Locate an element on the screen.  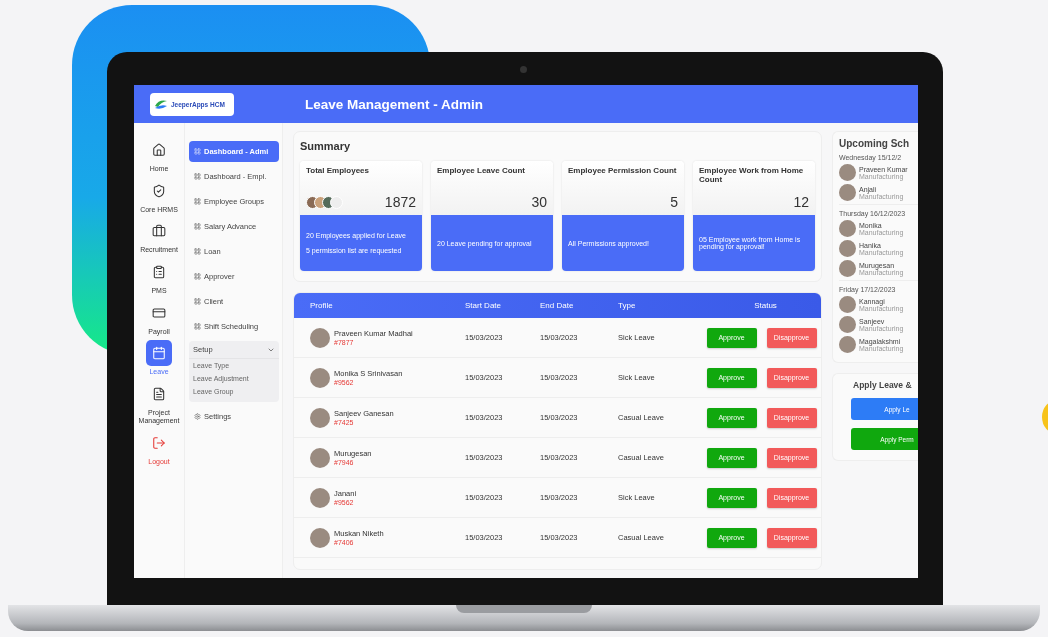
credit-card-icon is located at coordinates (159, 312).